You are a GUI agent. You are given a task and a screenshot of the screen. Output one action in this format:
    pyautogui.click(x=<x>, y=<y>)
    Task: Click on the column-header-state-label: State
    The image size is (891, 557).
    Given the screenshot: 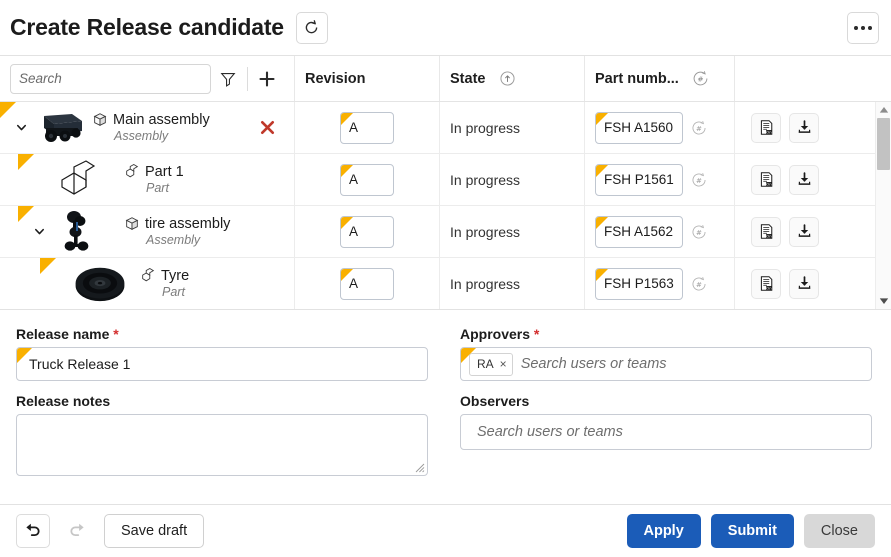 What is the action you would take?
    pyautogui.click(x=468, y=78)
    